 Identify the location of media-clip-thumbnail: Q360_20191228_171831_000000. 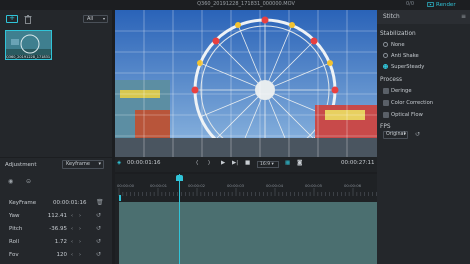
(28, 45).